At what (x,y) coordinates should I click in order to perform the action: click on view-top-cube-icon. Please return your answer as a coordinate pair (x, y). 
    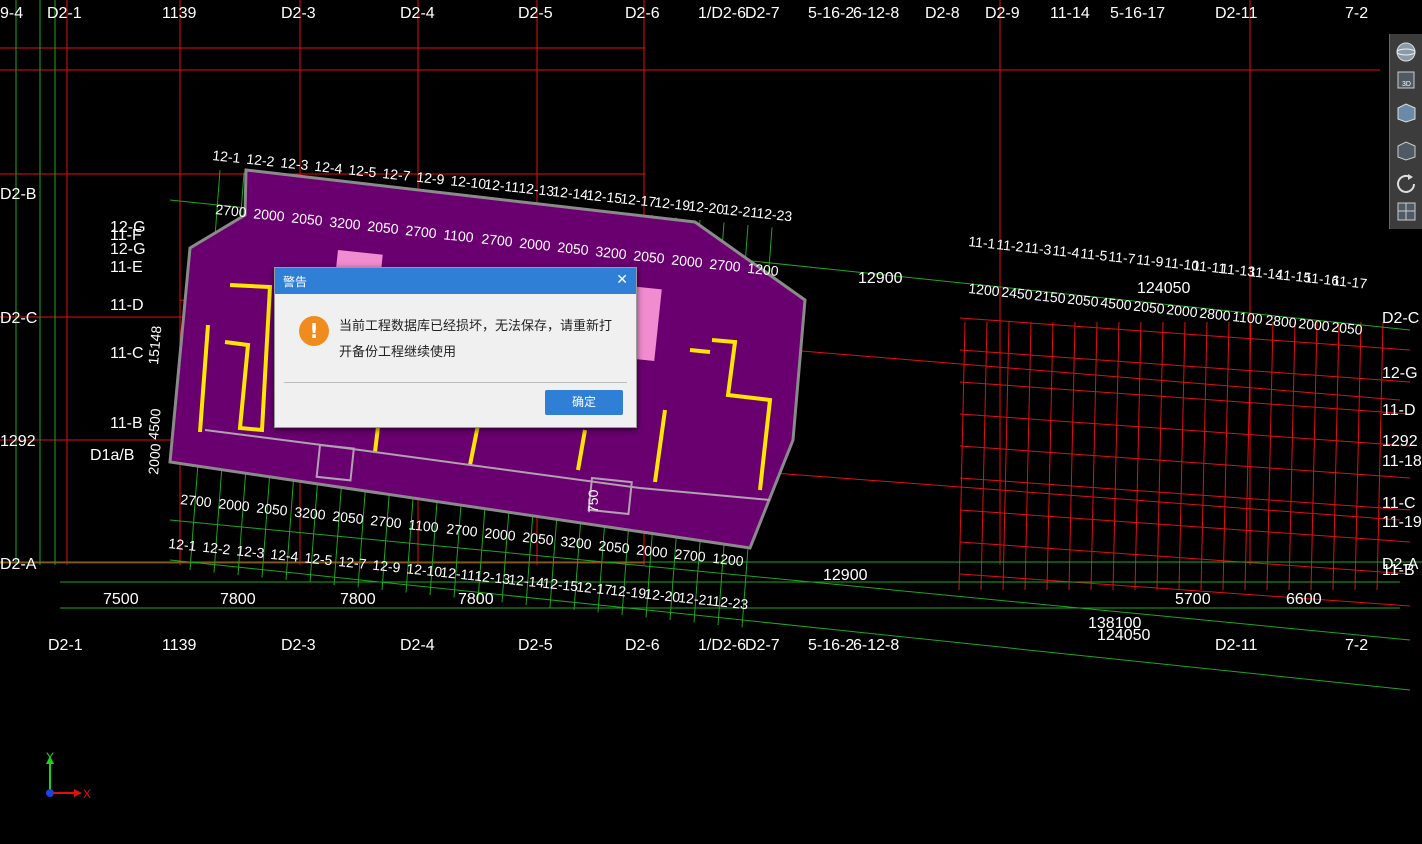
    Looking at the image, I should click on (1406, 112).